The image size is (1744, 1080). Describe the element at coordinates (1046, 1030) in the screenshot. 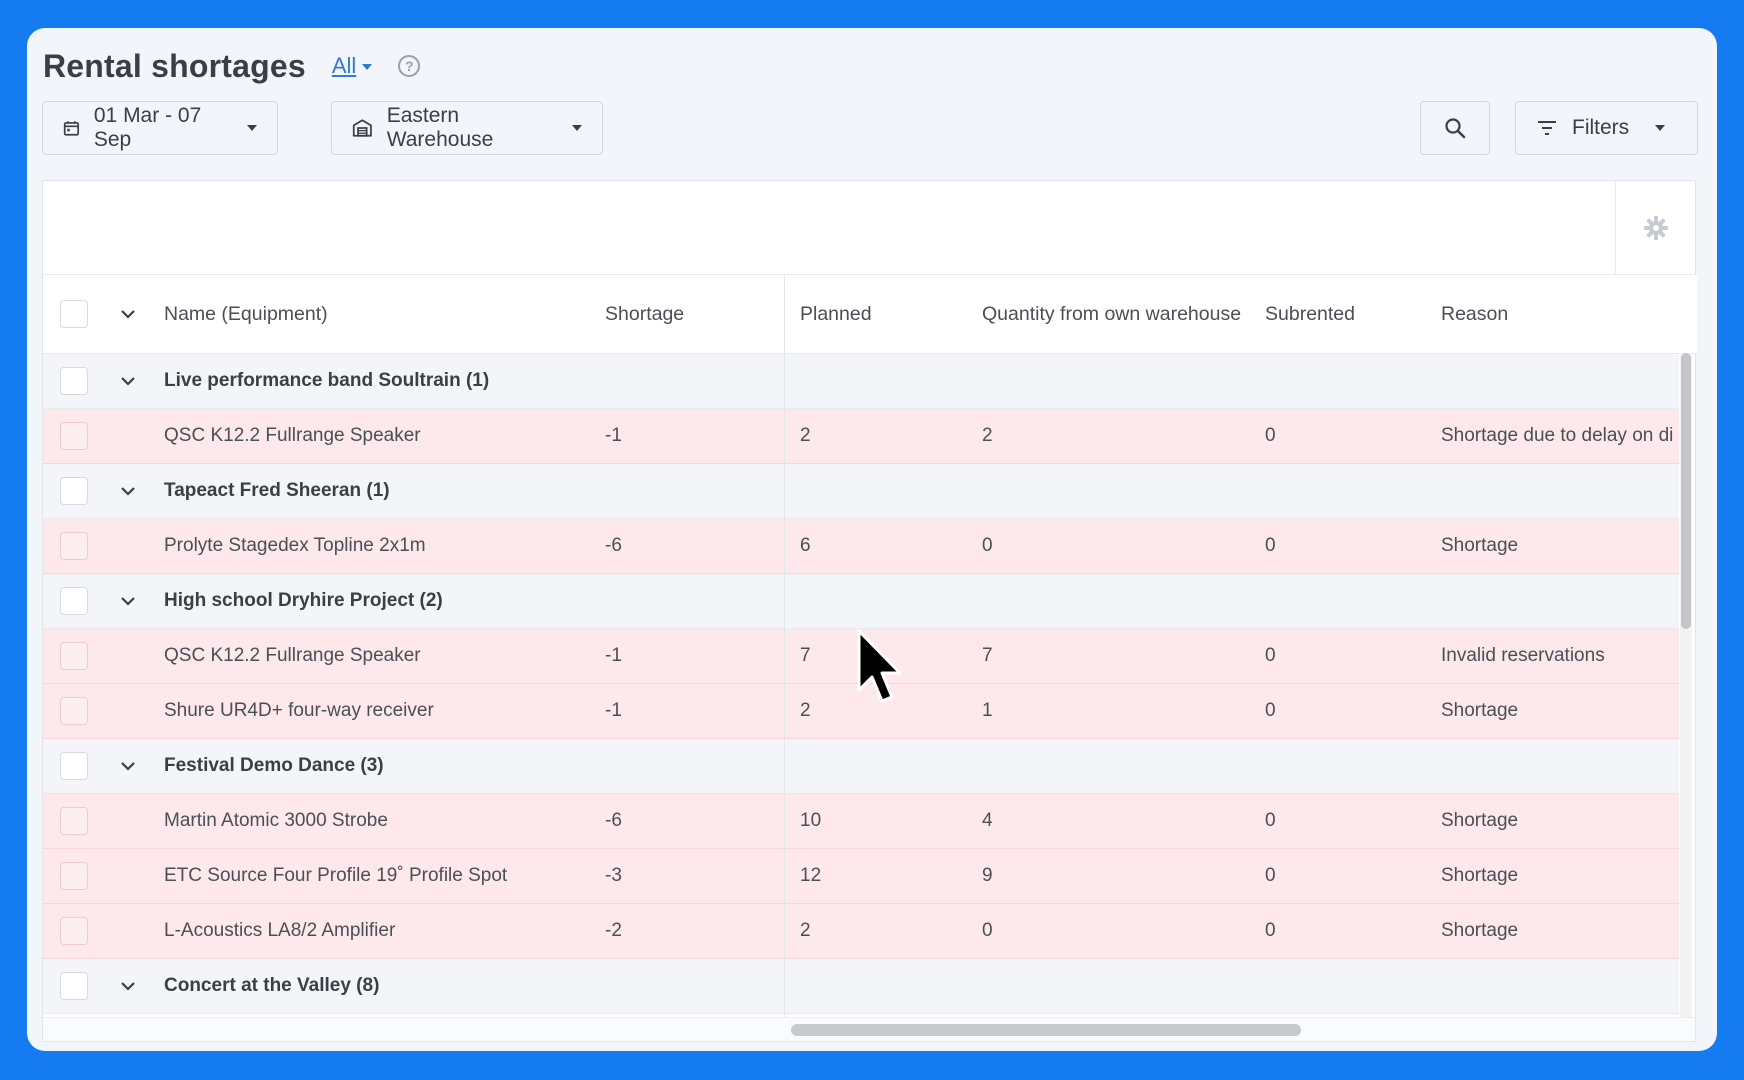

I see `horizontal-scrollbar-thumb` at that location.